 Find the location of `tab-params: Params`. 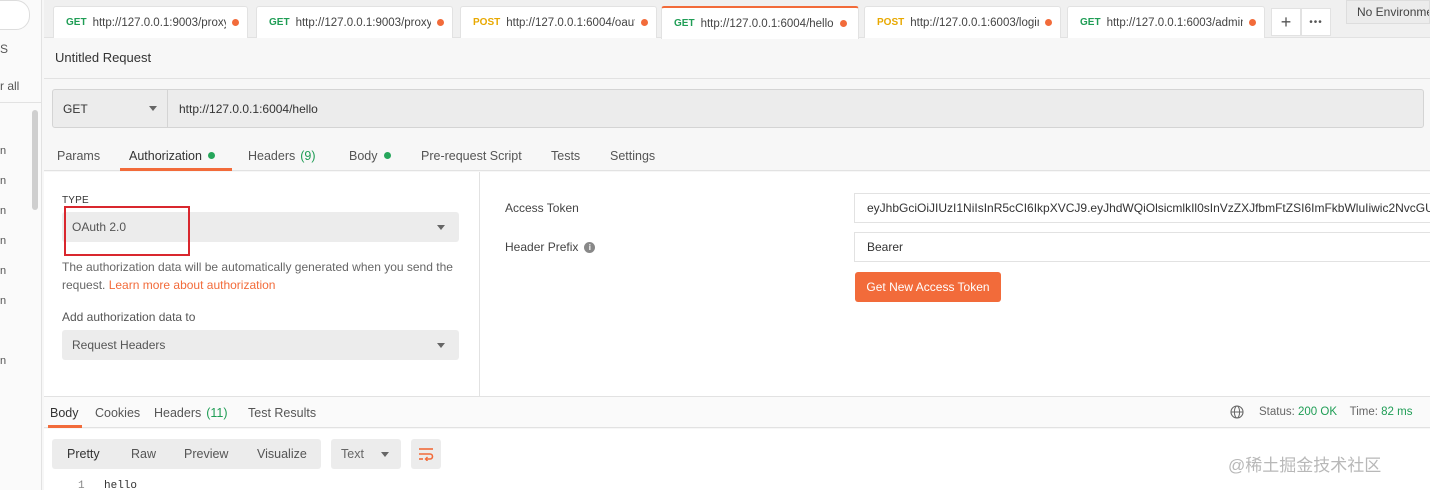

tab-params: Params is located at coordinates (78, 155).